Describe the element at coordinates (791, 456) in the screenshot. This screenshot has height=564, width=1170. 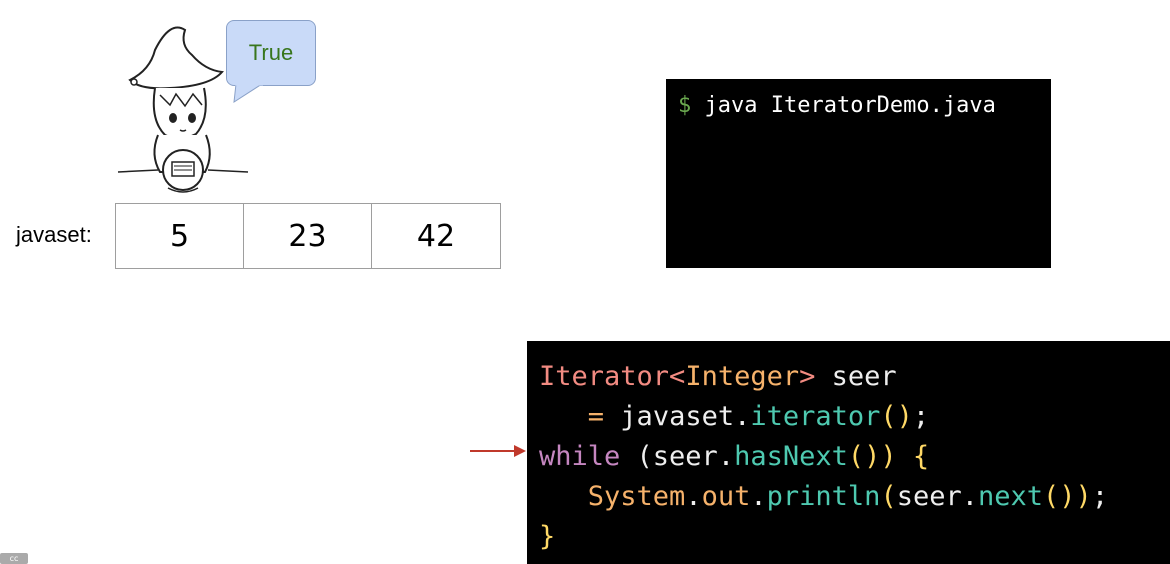
I see `code-token: hasNext` at that location.